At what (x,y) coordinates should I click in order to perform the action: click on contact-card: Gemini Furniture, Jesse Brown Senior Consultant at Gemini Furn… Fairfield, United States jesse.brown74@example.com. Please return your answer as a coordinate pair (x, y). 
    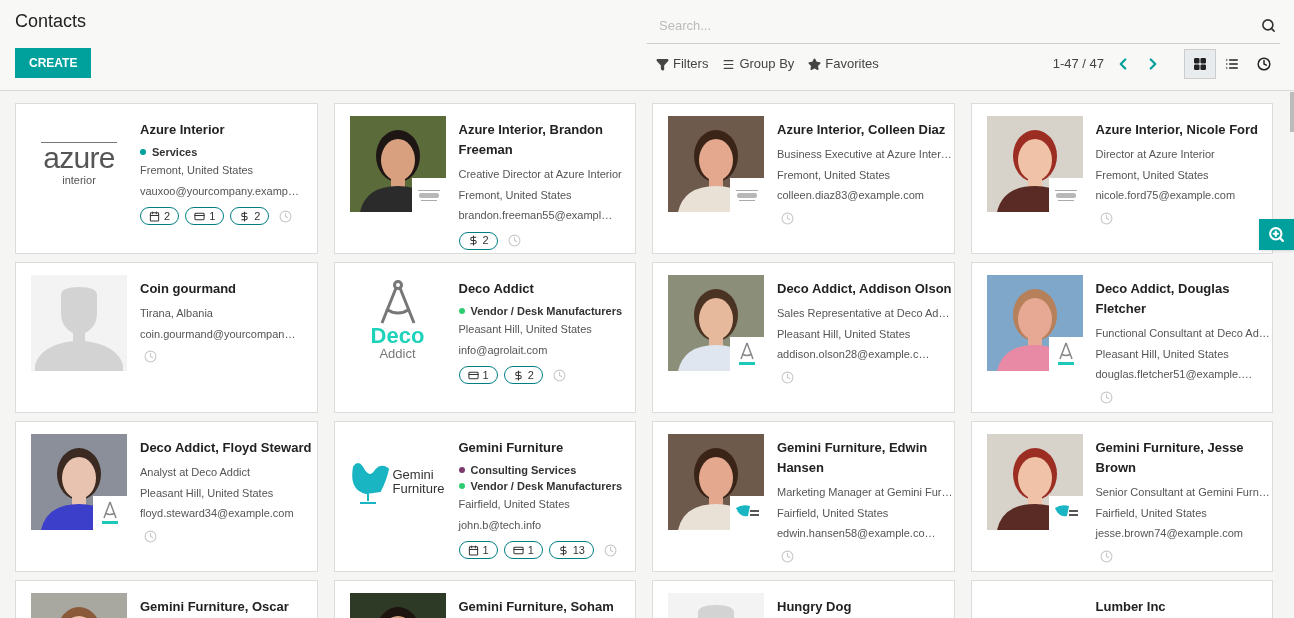
    Looking at the image, I should click on (1121, 496).